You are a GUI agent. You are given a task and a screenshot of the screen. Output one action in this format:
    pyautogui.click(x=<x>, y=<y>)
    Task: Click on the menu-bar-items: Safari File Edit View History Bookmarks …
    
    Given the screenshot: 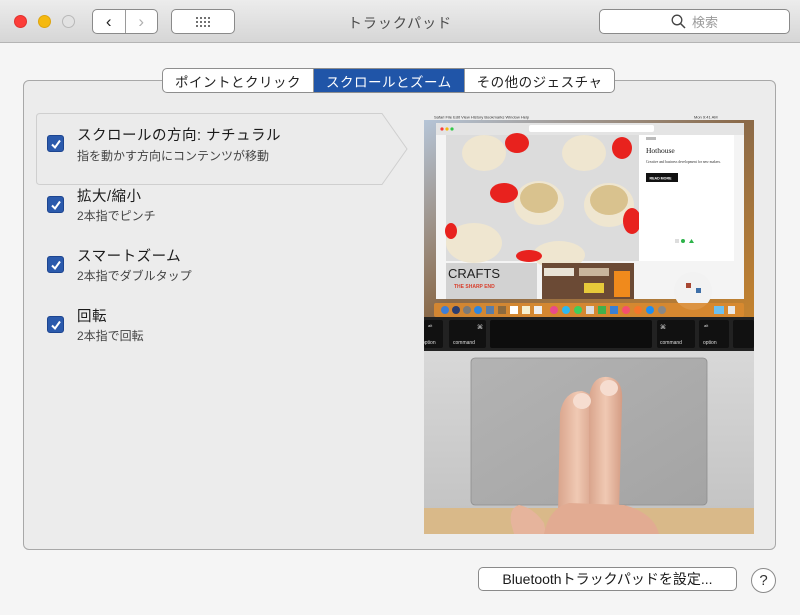 What is the action you would take?
    pyautogui.click(x=482, y=117)
    